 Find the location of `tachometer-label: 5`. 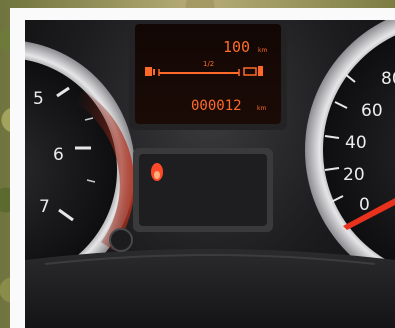

tachometer-label: 5 is located at coordinates (38, 99).